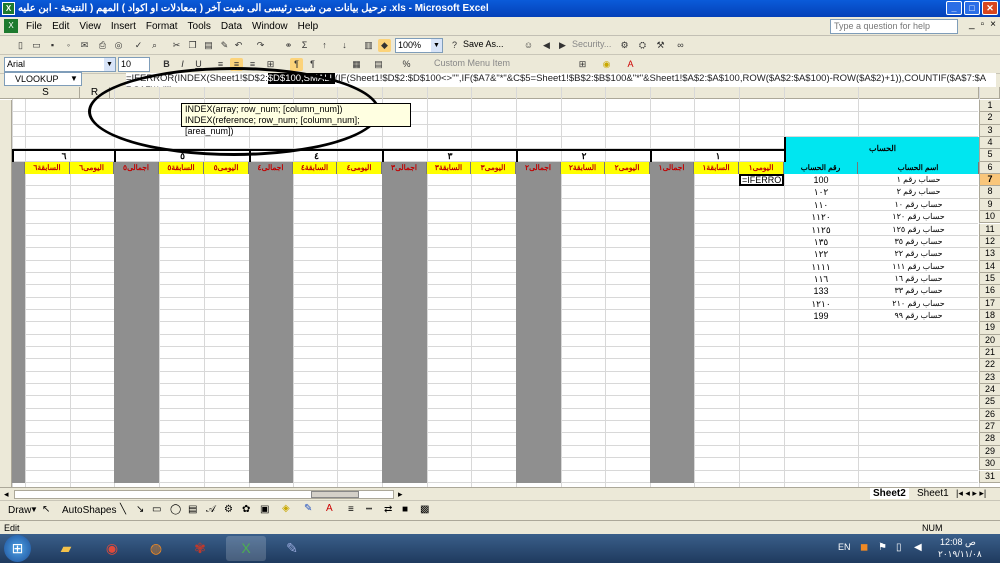  What do you see at coordinates (918, 242) in the screenshot?
I see `account-name-cell: حساب رقم ٣٥` at bounding box center [918, 242].